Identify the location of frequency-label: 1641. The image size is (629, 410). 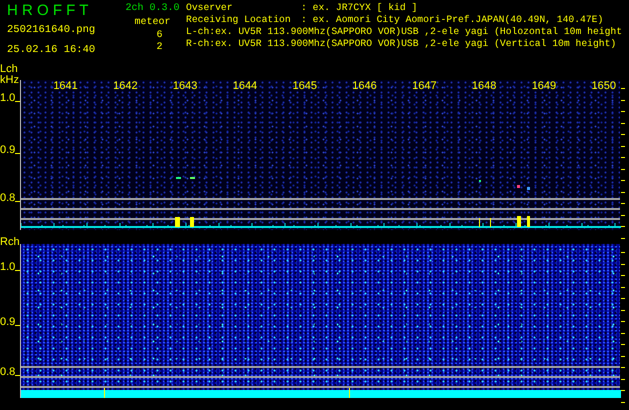
(65, 86).